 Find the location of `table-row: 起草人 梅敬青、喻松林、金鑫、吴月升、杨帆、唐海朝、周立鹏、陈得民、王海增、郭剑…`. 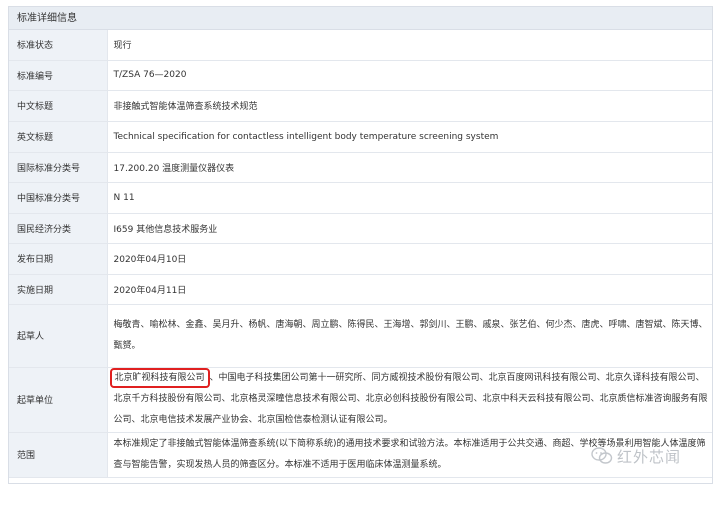

table-row: 起草人 梅敬青、喻松林、金鑫、吴月升、杨帆、唐海朝、周立鹏、陈得民、王海增、郭剑… is located at coordinates (360, 336).